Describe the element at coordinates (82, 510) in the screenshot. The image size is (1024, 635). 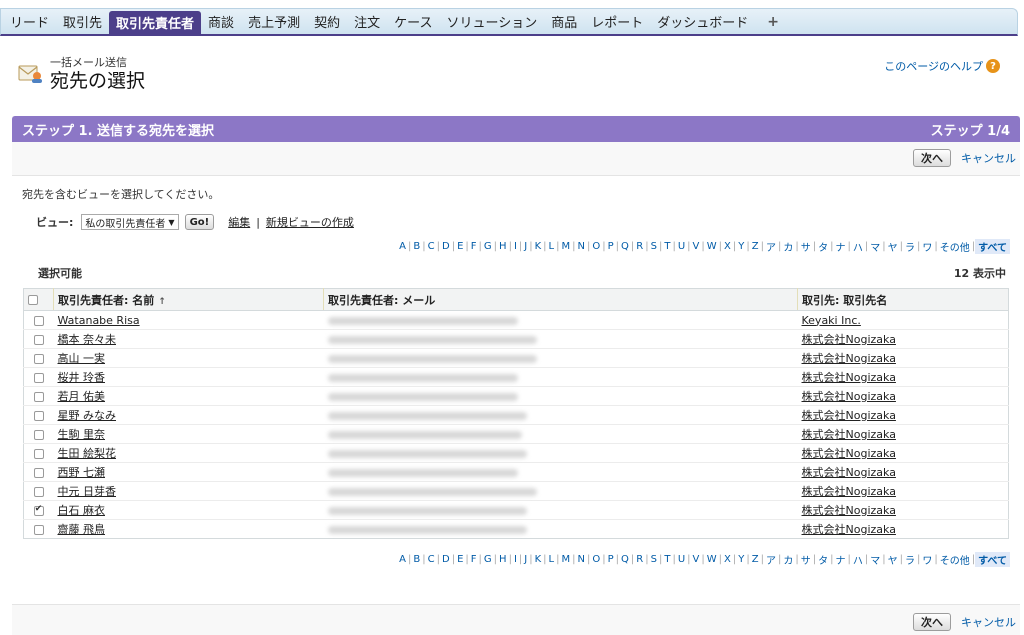
I see `contact-name-link: 白石 麻衣` at that location.